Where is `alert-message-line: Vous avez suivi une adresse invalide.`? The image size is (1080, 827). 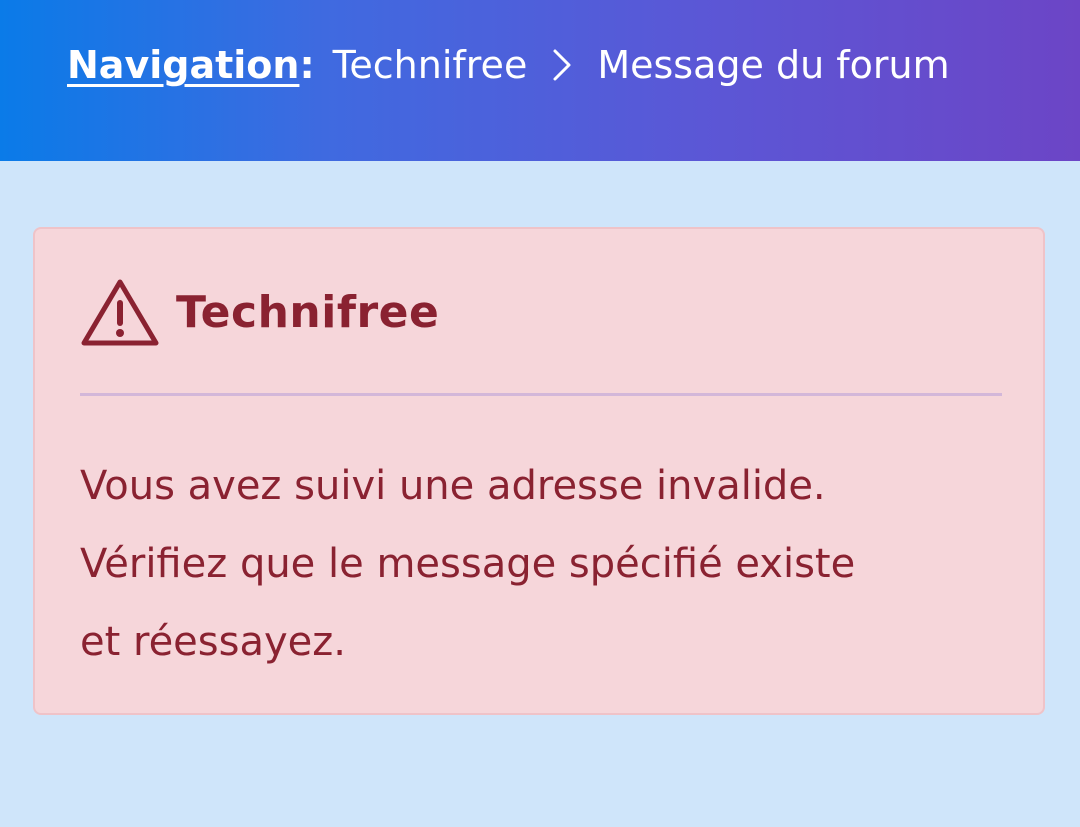
alert-message-line: Vous avez suivi une adresse invalide. is located at coordinates (453, 486).